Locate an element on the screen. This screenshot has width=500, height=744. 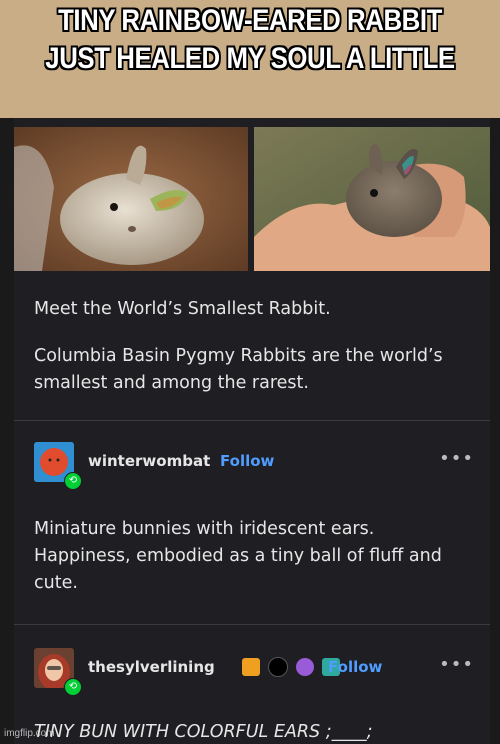
rabbit-photo-right is located at coordinates (372, 199).